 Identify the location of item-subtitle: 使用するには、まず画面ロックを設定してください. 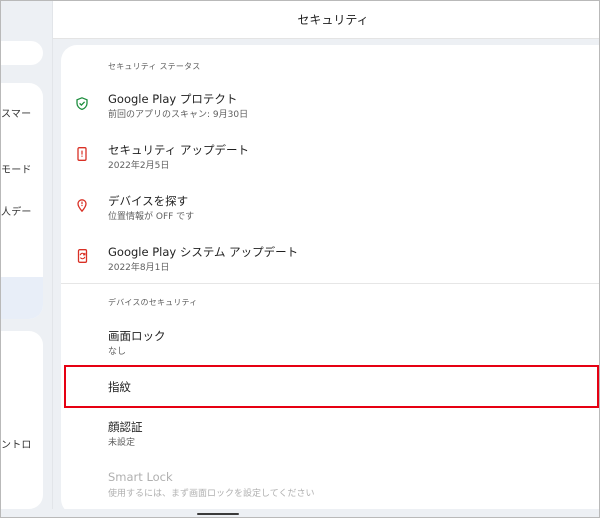
(211, 494).